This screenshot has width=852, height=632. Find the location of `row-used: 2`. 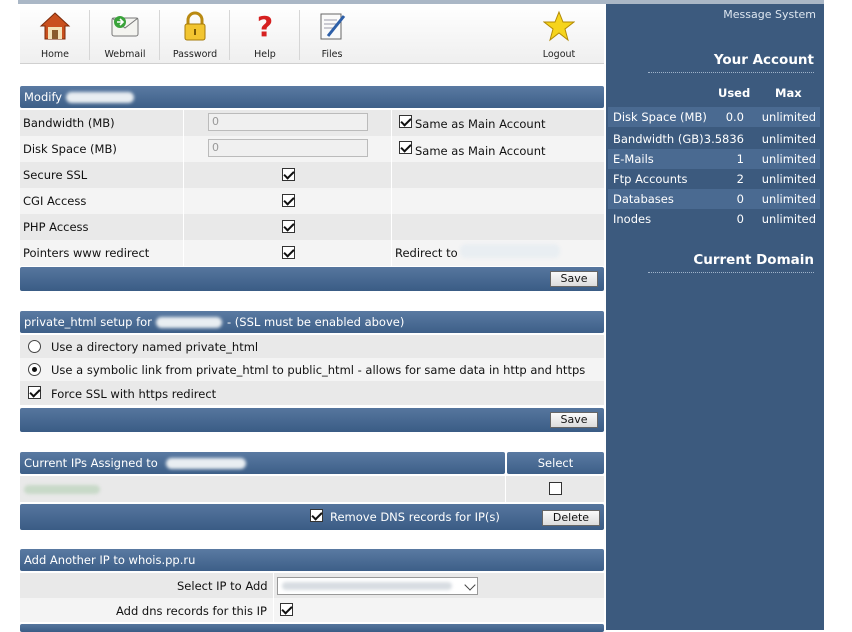

row-used: 2 is located at coordinates (740, 179).